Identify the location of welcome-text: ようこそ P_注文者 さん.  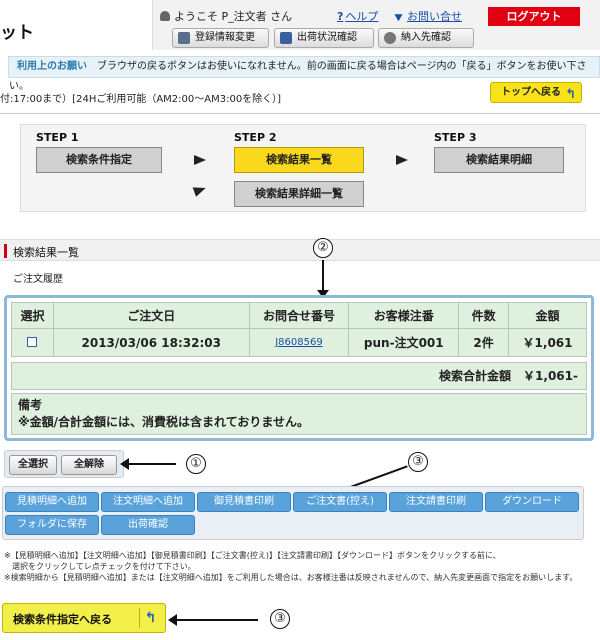
(226, 16).